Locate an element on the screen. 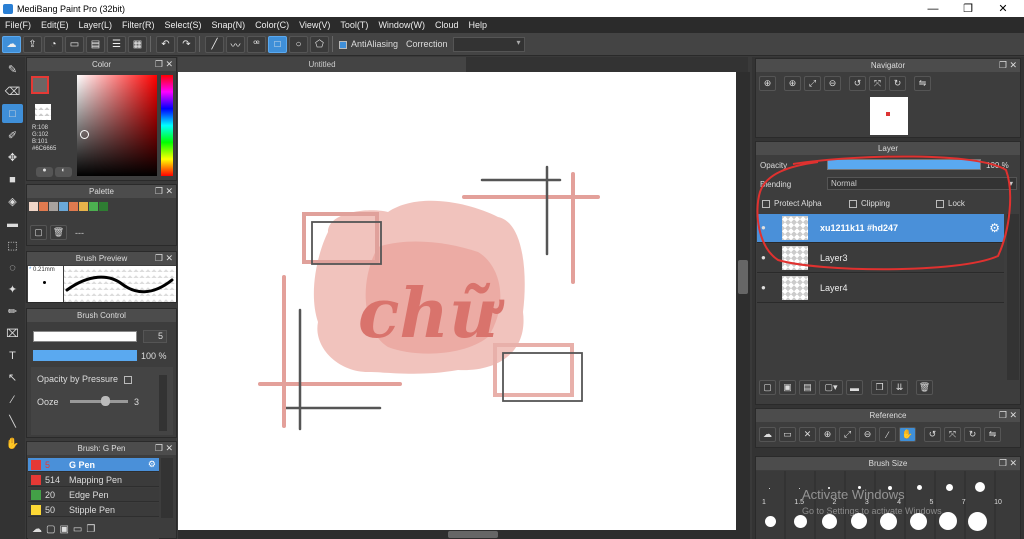 The height and width of the screenshot is (539, 1024). reference-rotate-left-icon: ↺ is located at coordinates (932, 434).